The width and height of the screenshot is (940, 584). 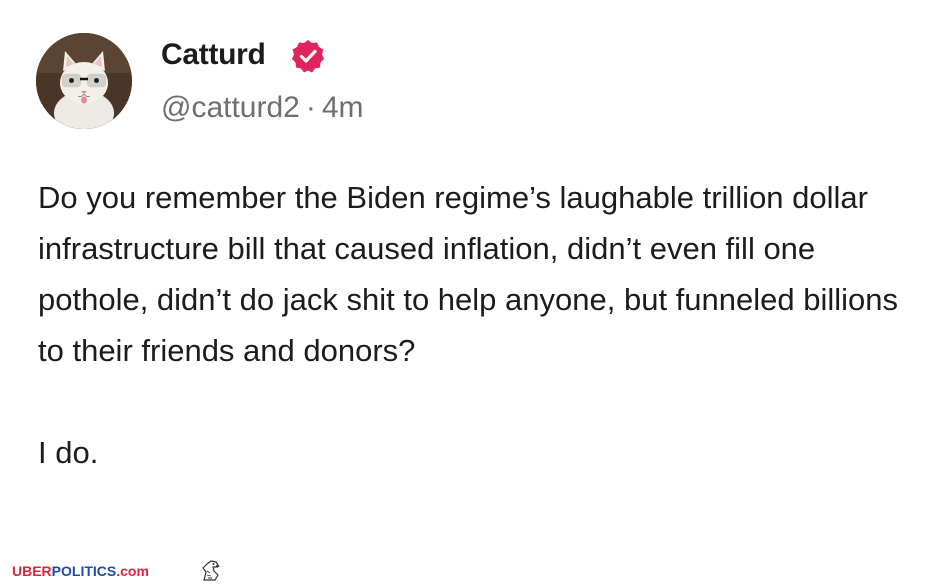 What do you see at coordinates (211, 570) in the screenshot?
I see `eagle-icon` at bounding box center [211, 570].